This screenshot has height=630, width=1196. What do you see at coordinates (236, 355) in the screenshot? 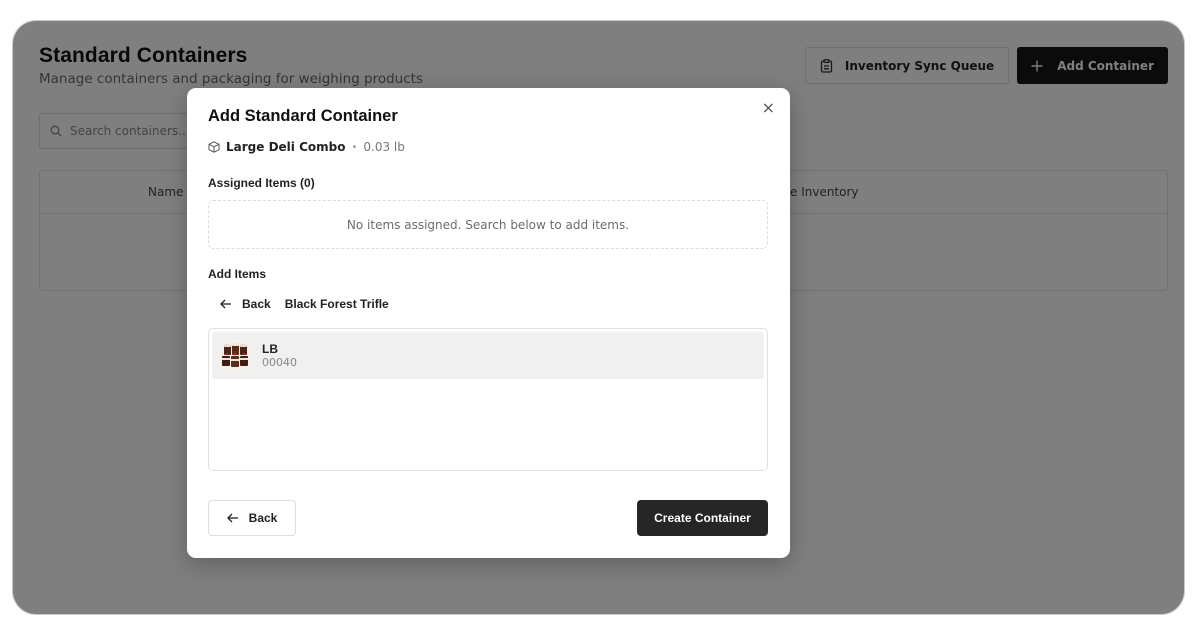
I see `product-thumbnail` at bounding box center [236, 355].